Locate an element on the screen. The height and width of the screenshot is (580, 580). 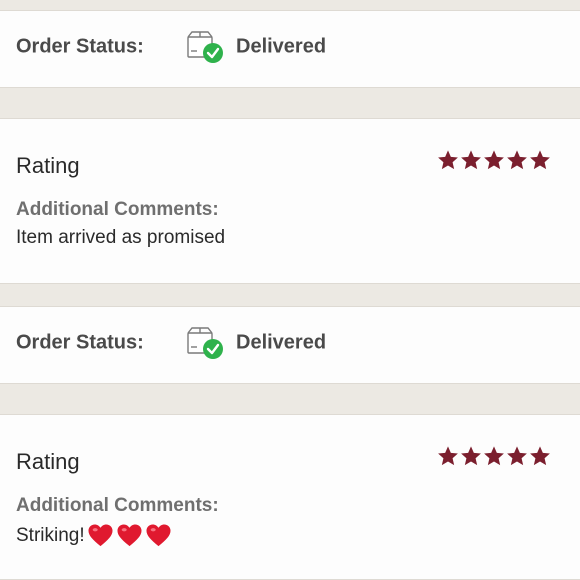
comment-body: Item arrived as promised is located at coordinates (121, 237).